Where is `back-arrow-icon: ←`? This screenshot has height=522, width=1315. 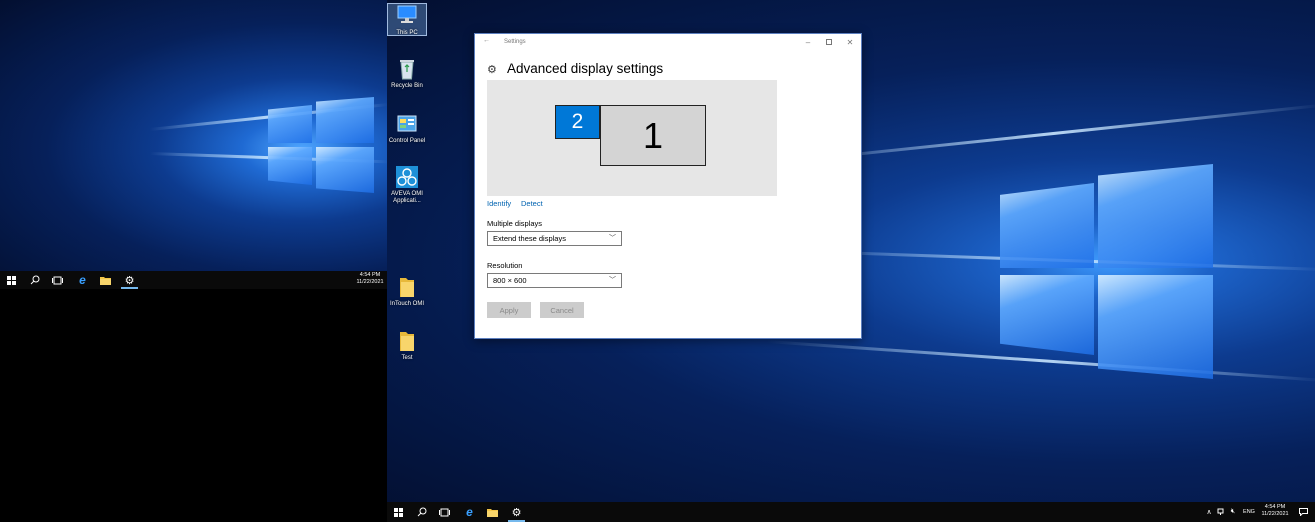 back-arrow-icon: ← is located at coordinates (486, 40).